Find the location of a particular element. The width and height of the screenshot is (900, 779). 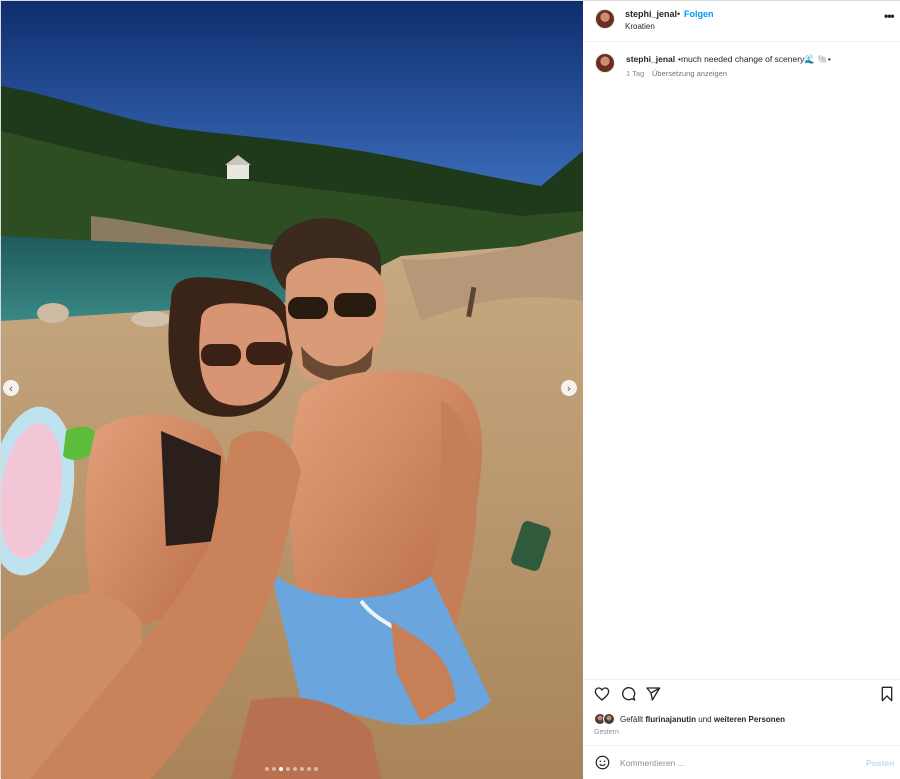

caption-text: •much needed change of scenery🌊 🐚• is located at coordinates (754, 59).